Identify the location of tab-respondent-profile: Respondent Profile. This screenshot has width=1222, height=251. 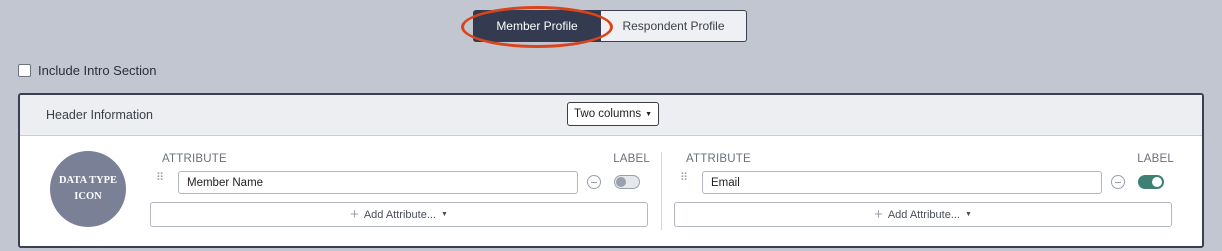
(674, 26).